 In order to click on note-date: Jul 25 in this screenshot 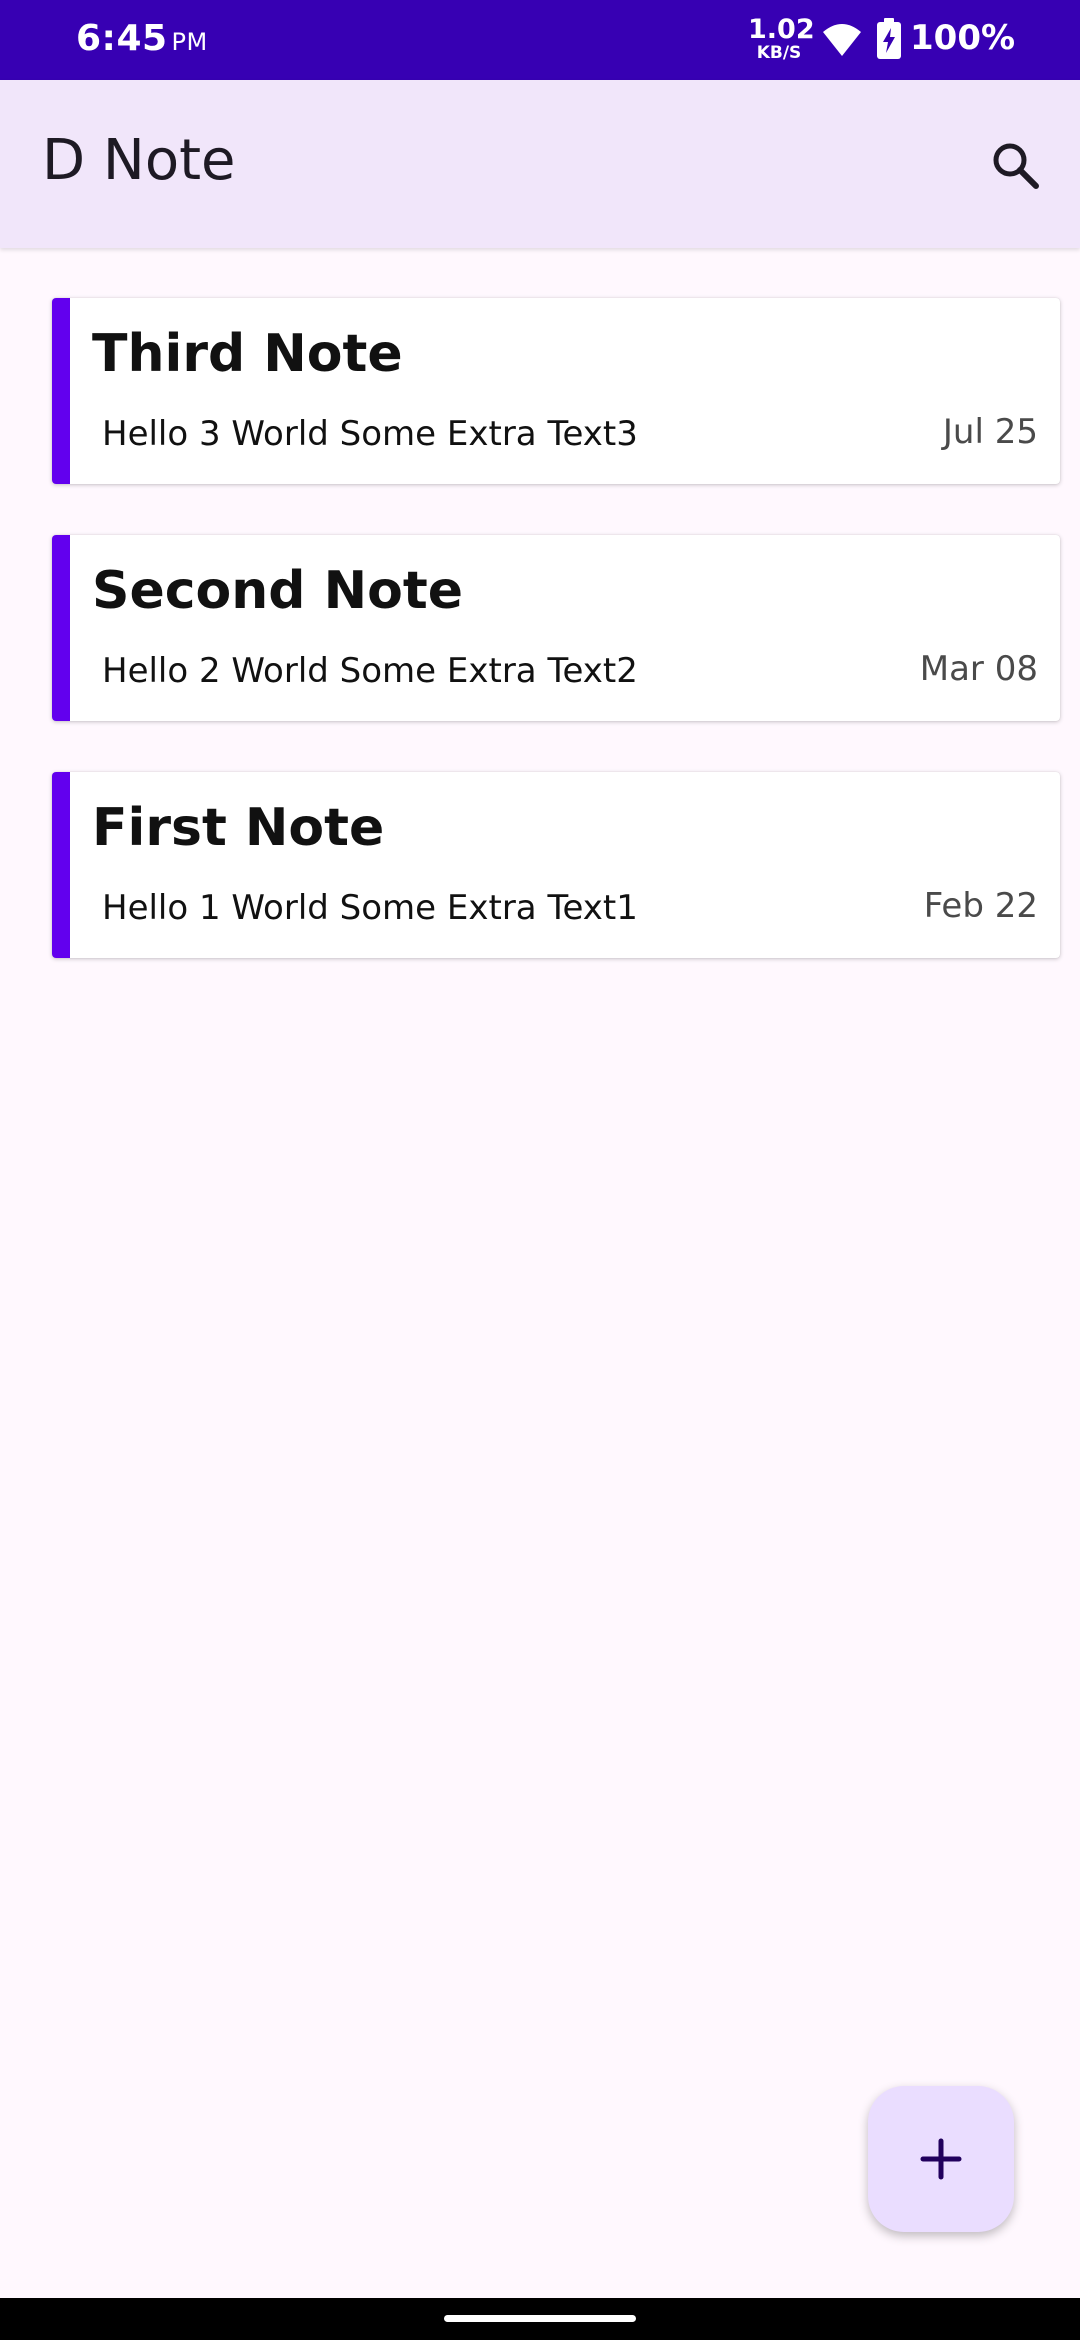, I will do `click(990, 432)`.